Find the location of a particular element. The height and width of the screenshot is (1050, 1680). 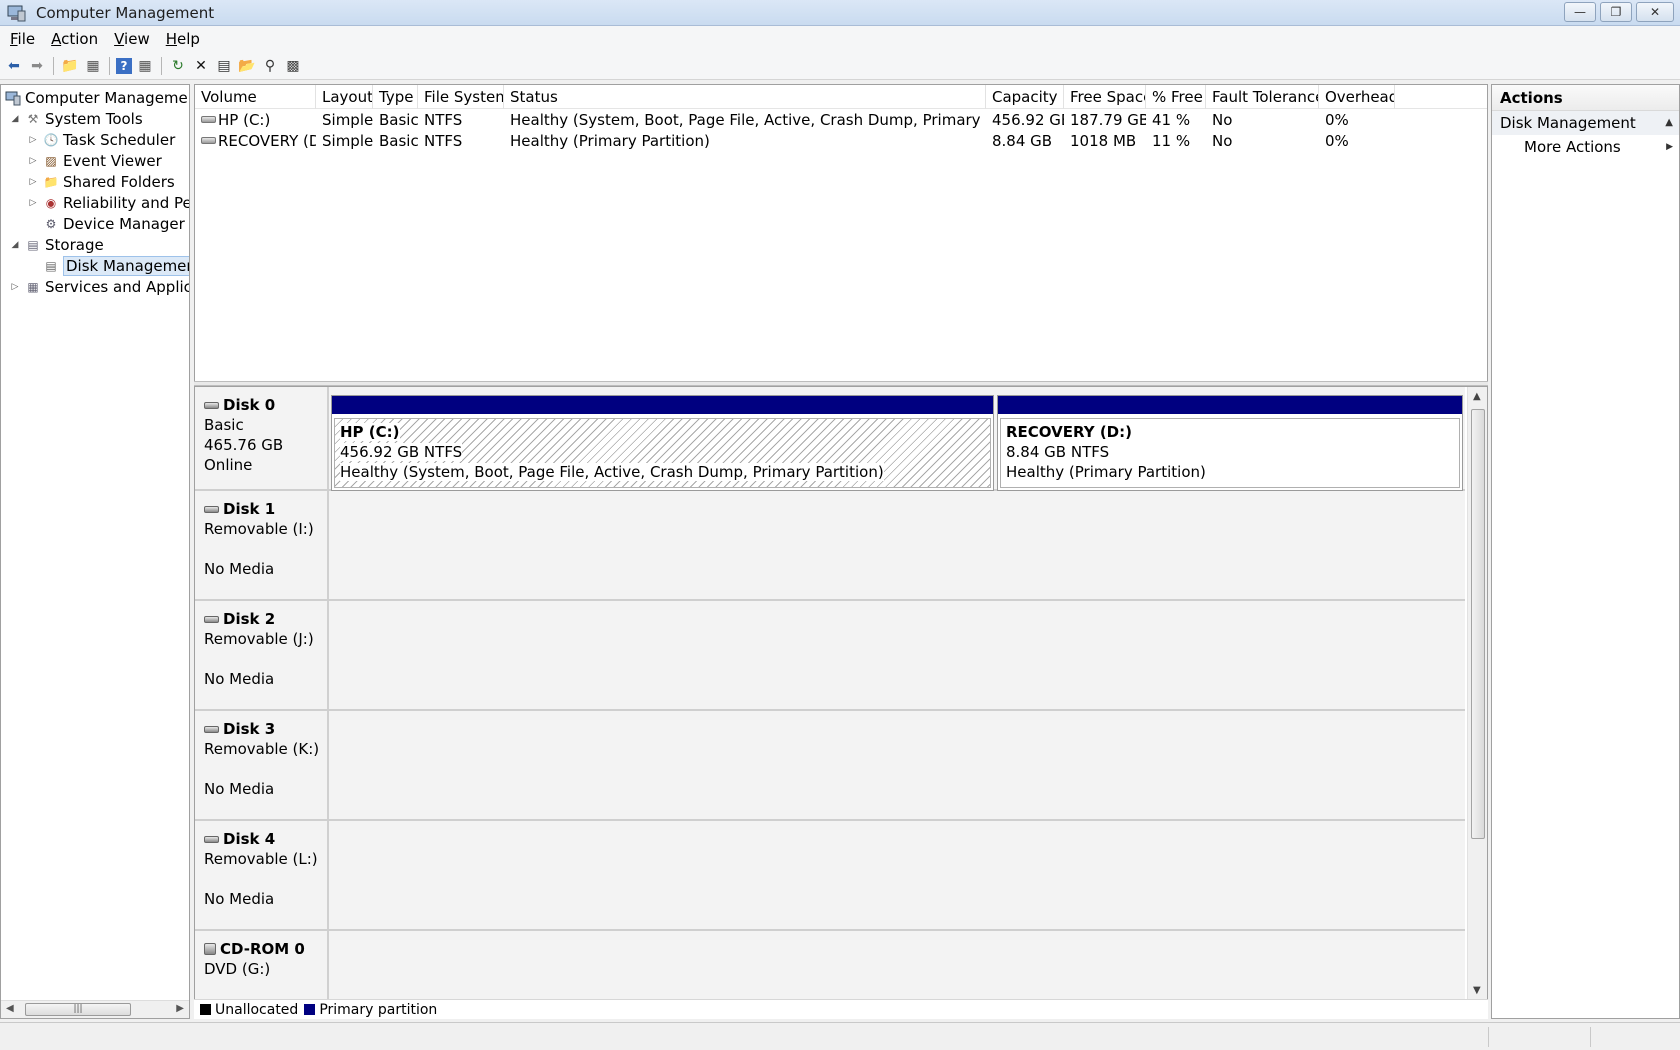

tree-item-system-tools: ◢ ⚒ System Tools is located at coordinates (76, 118).